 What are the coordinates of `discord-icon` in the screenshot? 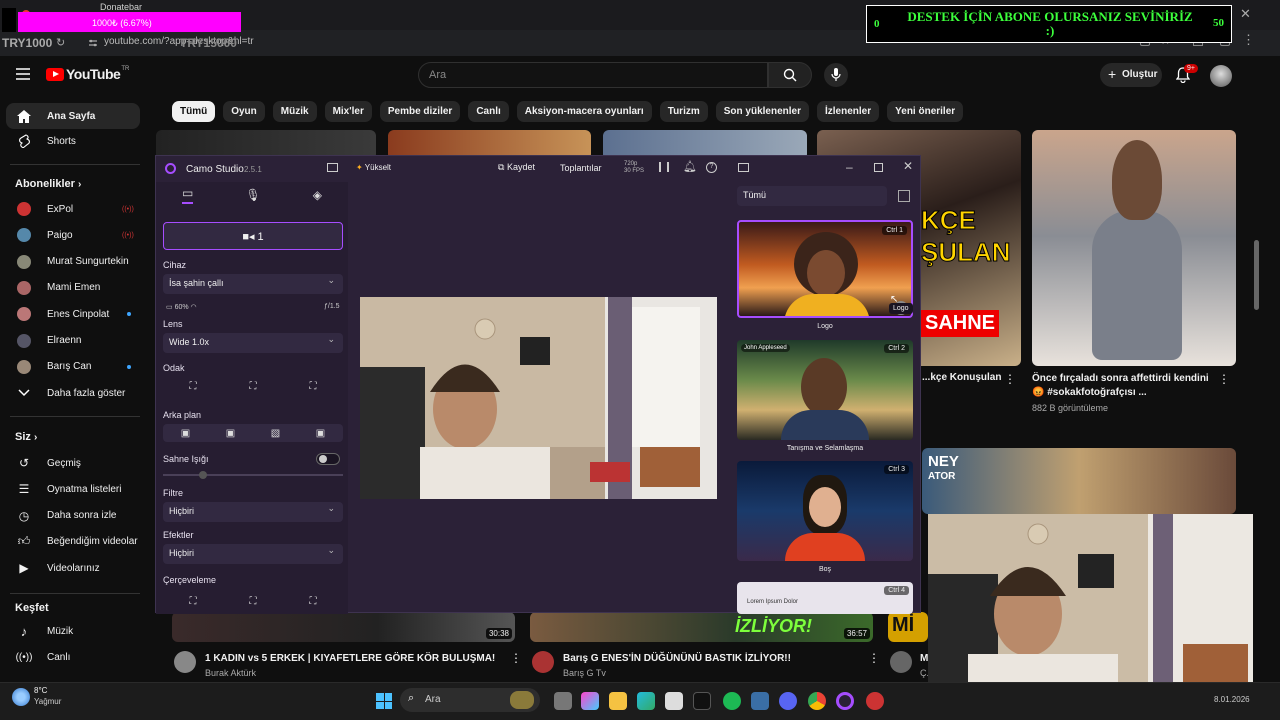 It's located at (788, 701).